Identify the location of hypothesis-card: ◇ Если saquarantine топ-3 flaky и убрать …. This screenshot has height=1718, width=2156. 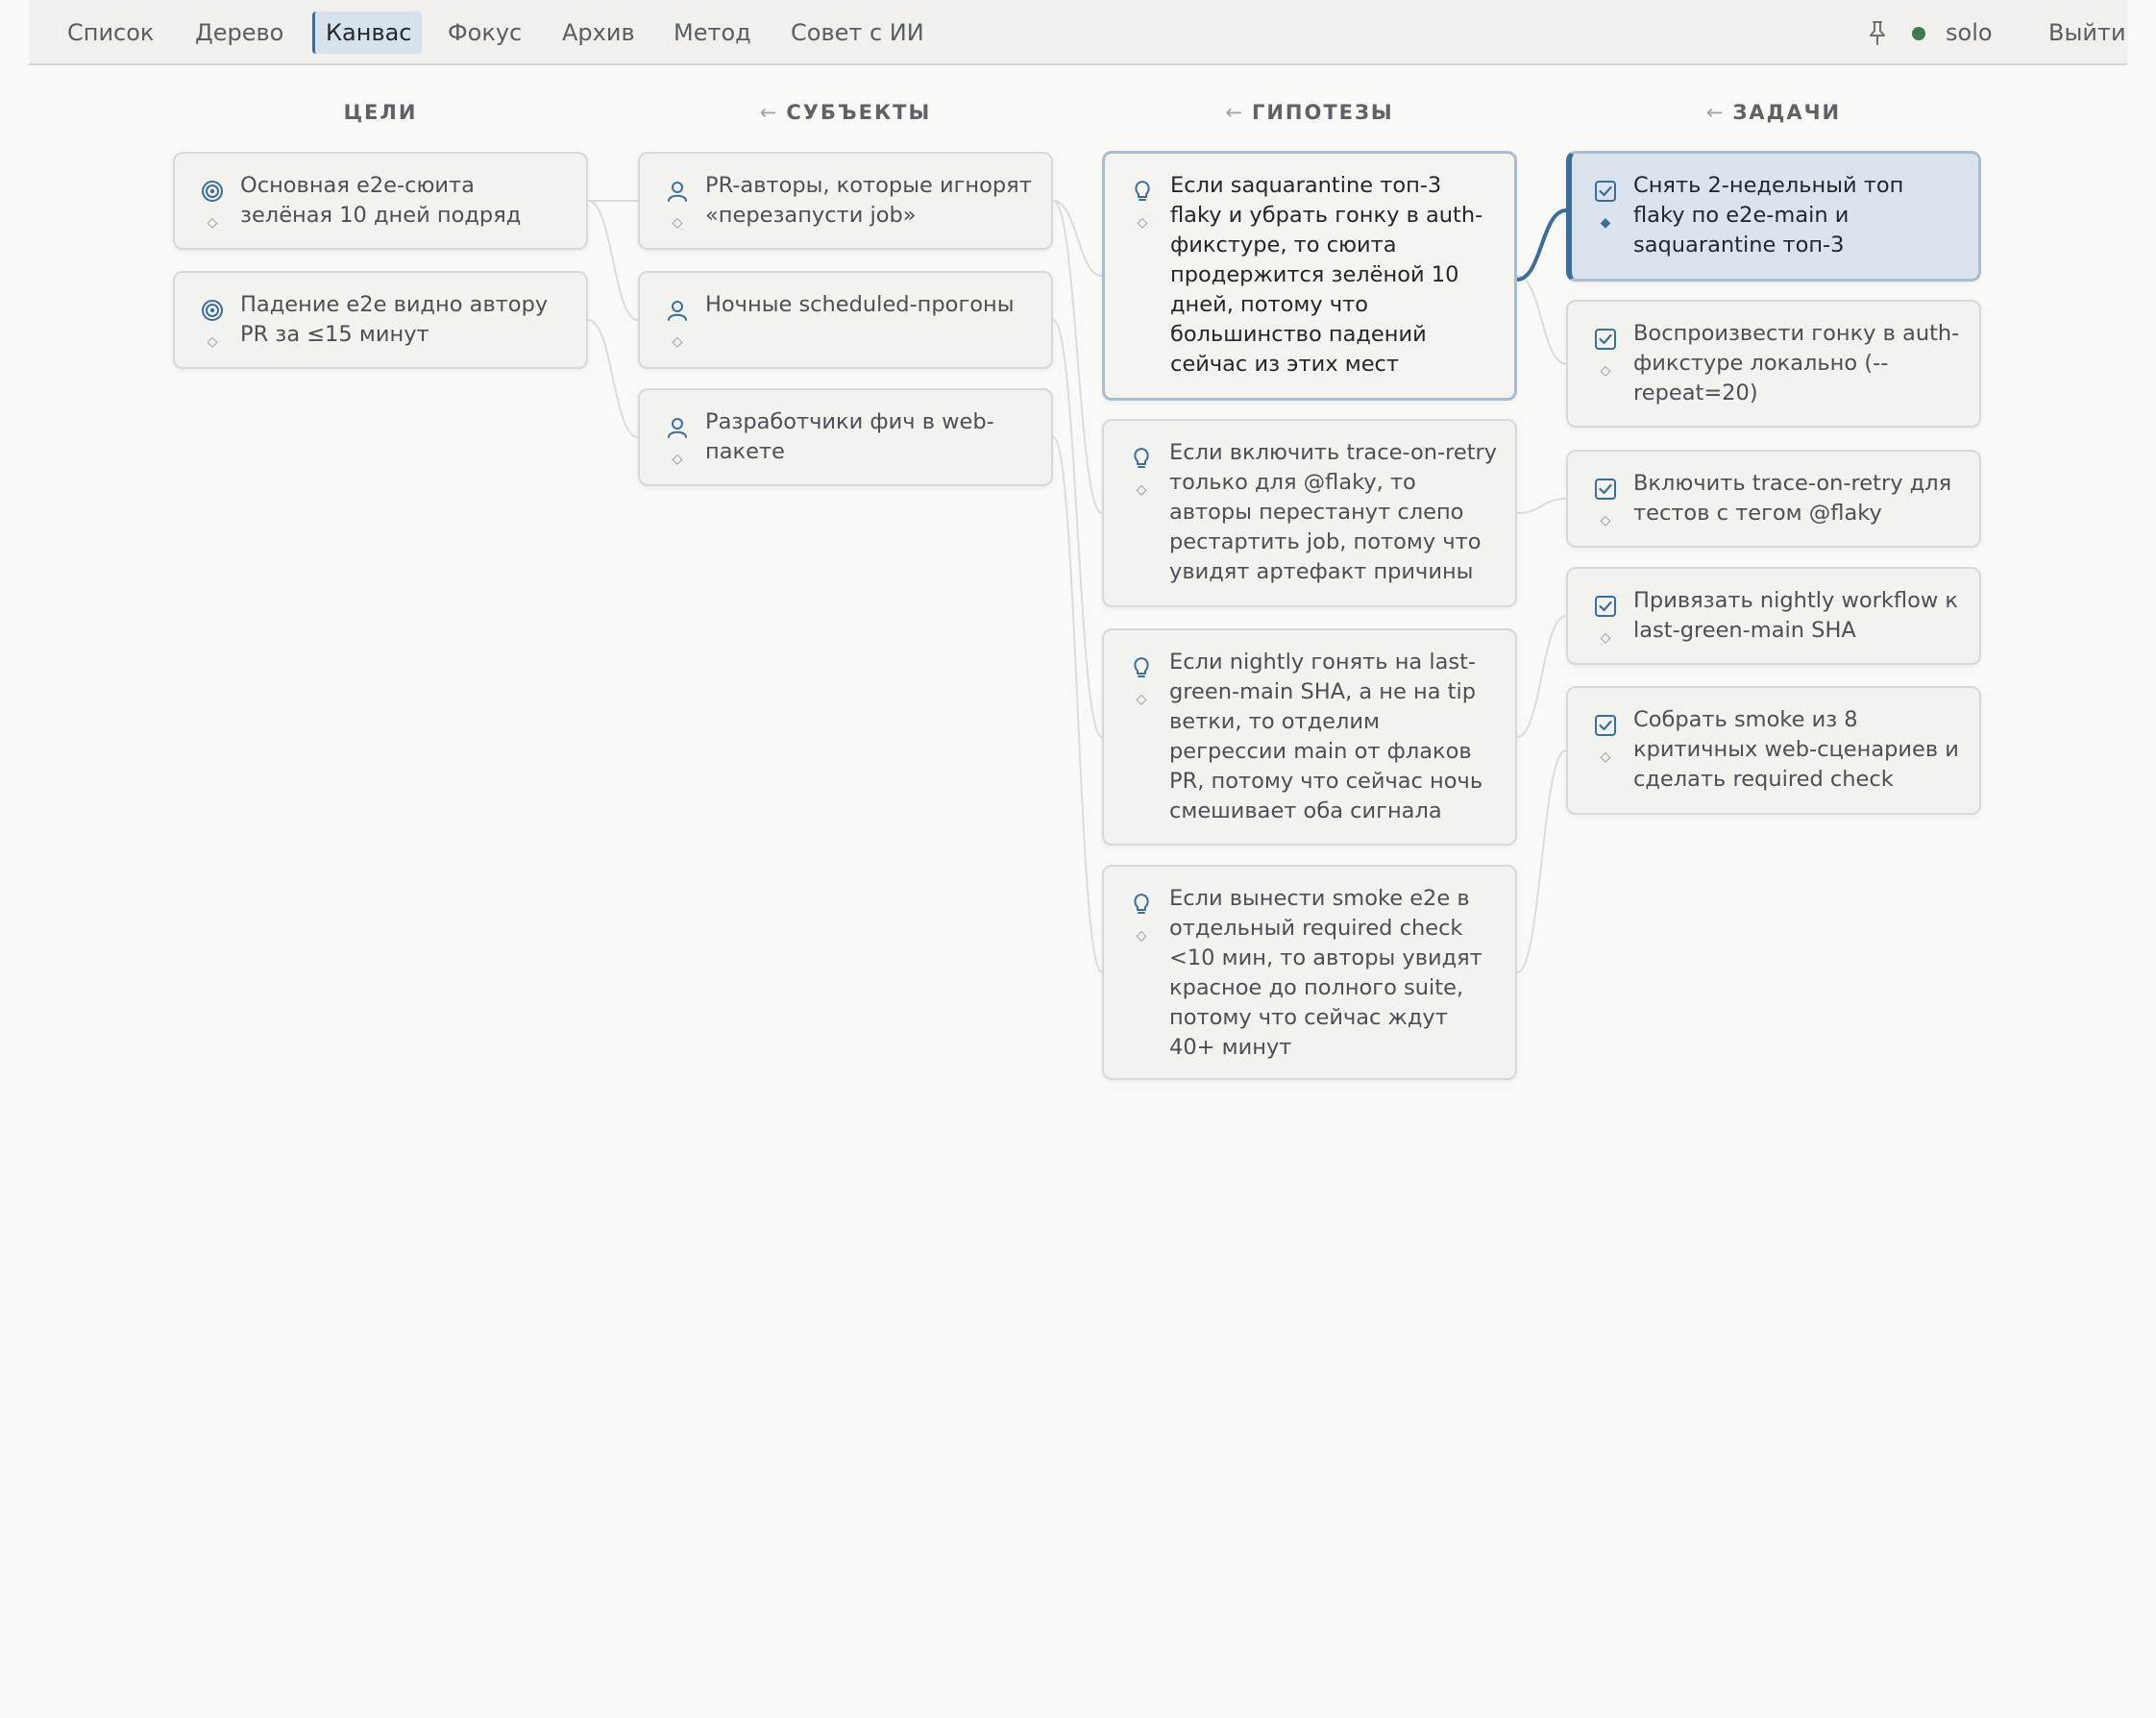
(1310, 276).